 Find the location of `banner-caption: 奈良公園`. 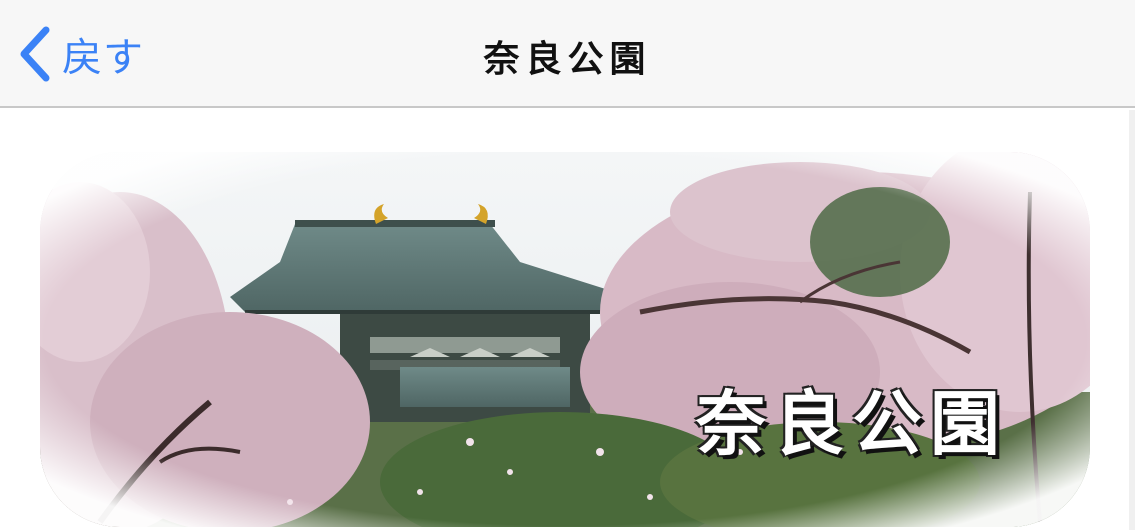

banner-caption: 奈良公園 is located at coordinates (852, 424).